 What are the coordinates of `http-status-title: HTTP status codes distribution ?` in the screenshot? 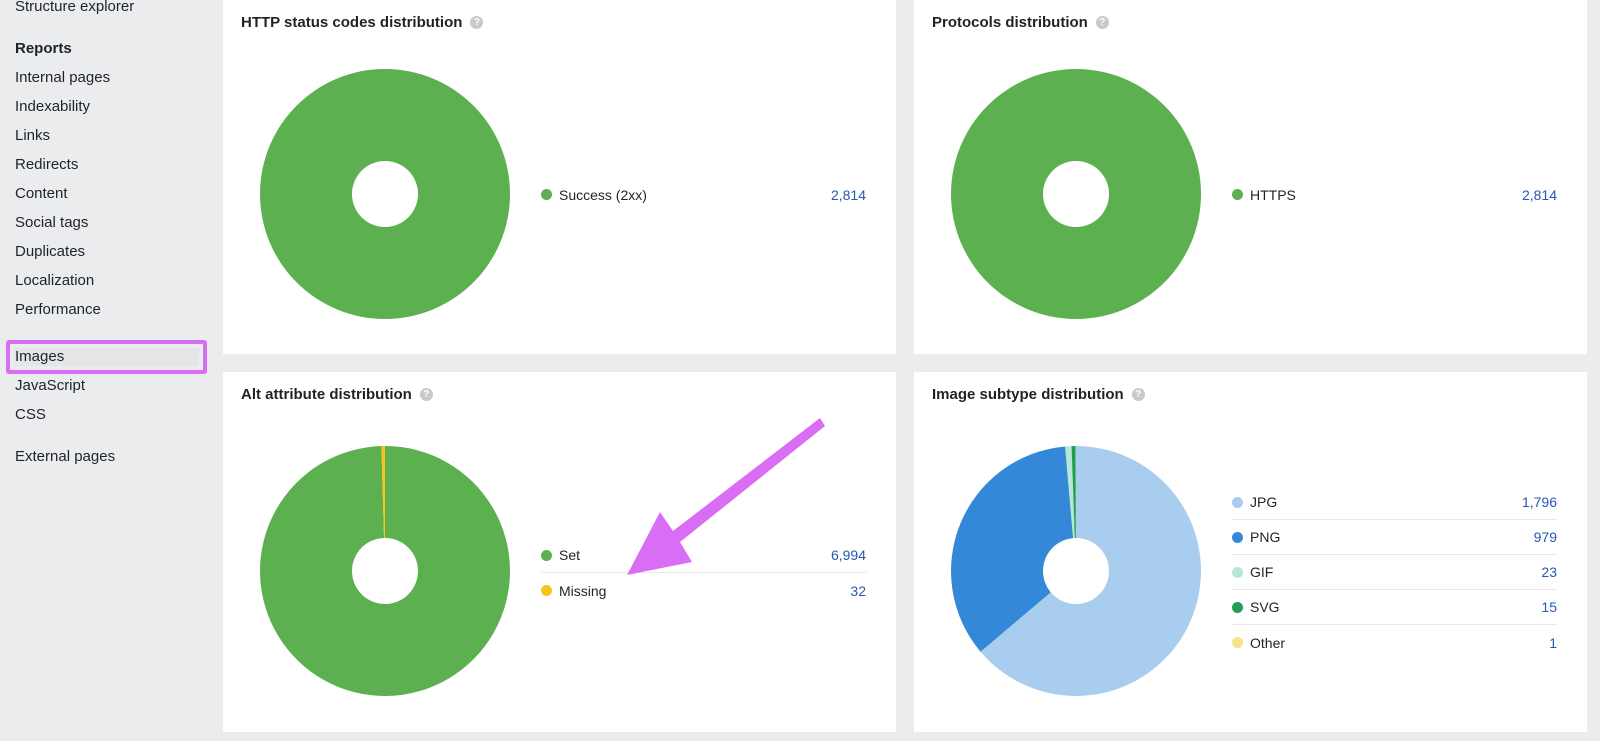 It's located at (362, 22).